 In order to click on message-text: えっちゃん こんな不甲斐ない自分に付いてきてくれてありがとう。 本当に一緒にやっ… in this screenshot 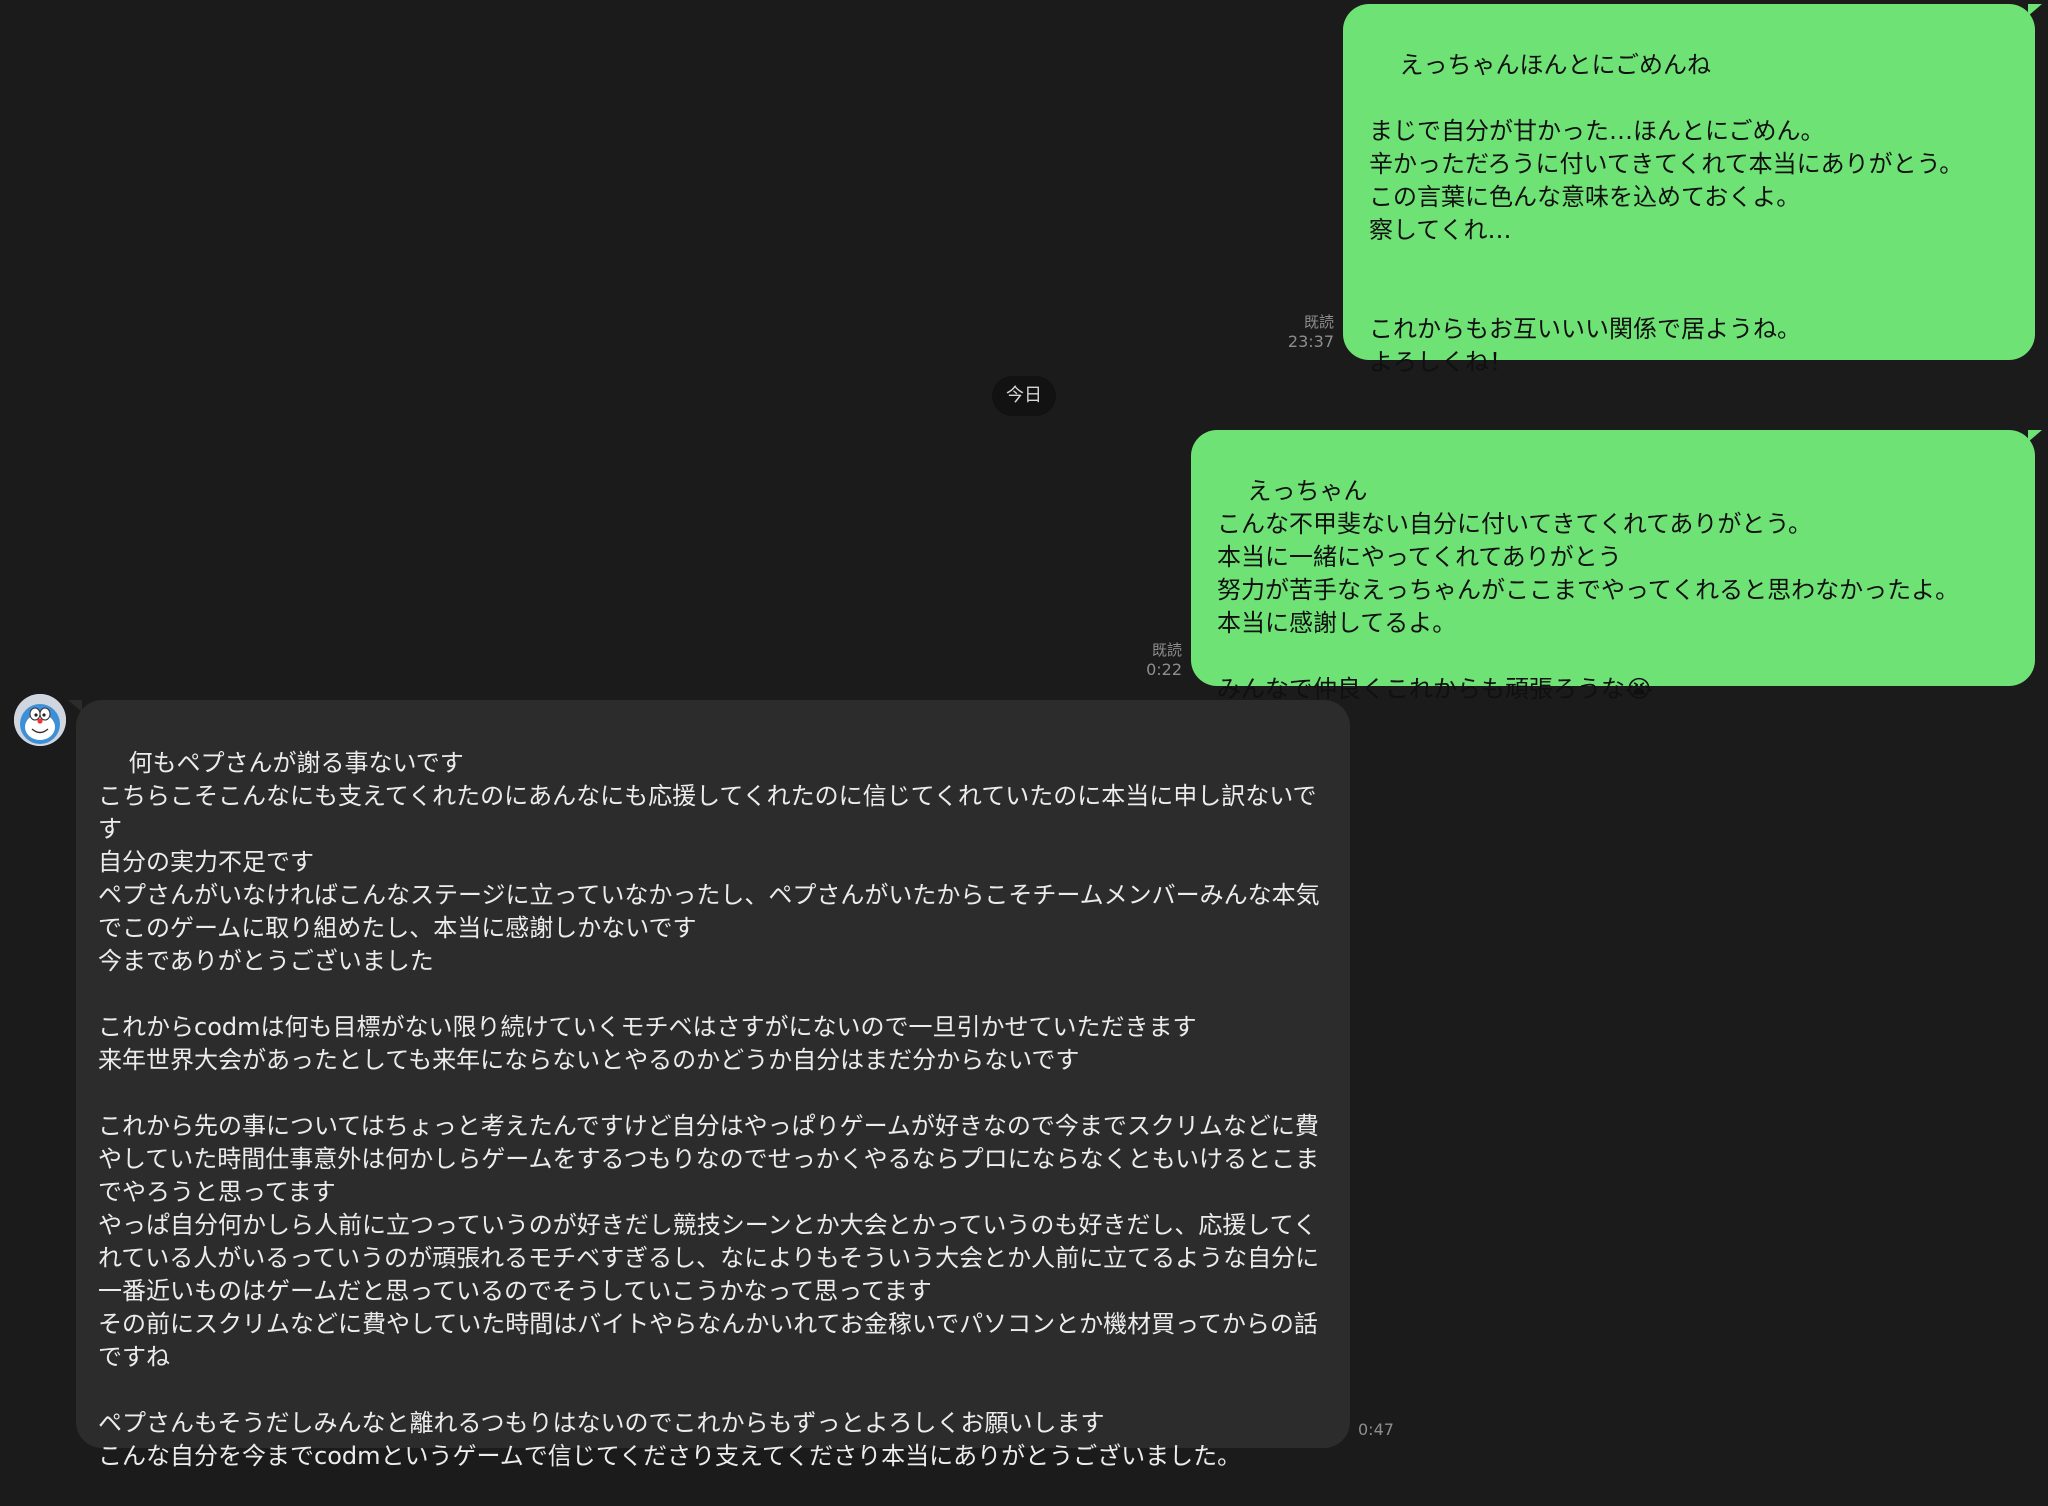, I will do `click(1588, 590)`.